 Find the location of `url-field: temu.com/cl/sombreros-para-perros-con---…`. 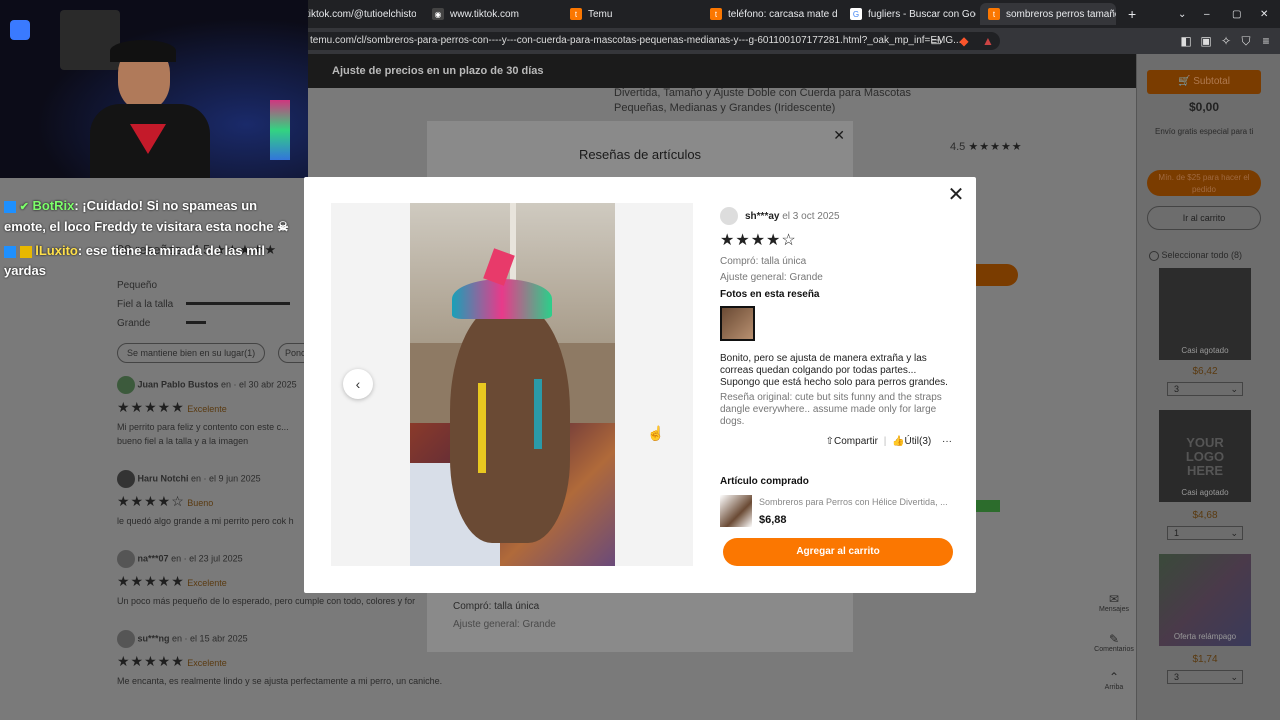

url-field: temu.com/cl/sombreros-para-perros-con---… is located at coordinates (650, 41).